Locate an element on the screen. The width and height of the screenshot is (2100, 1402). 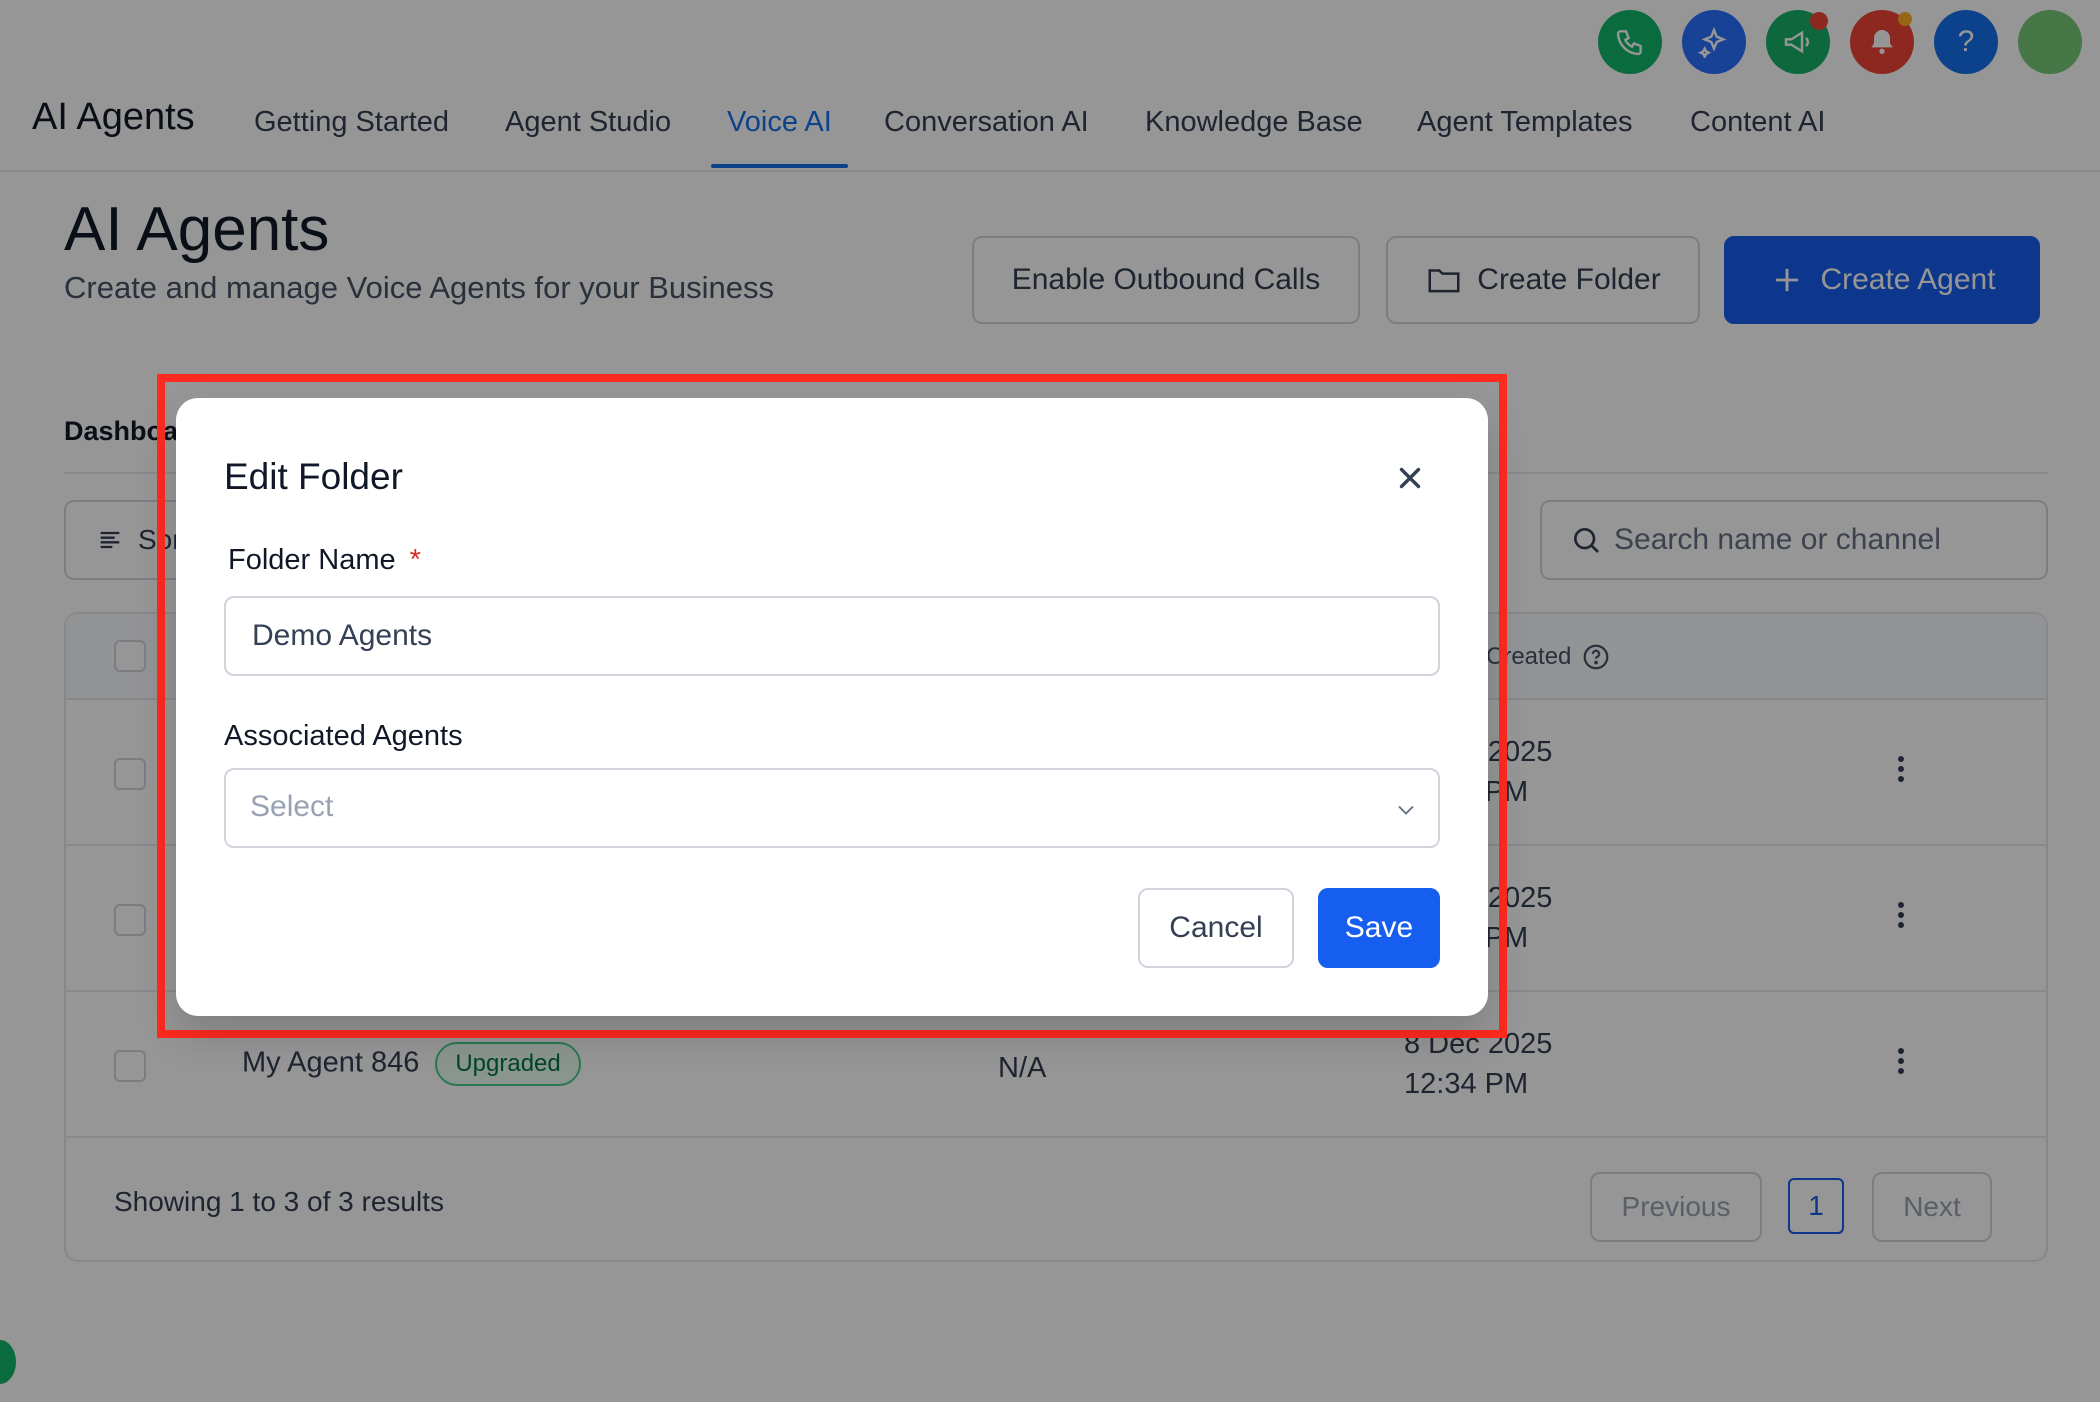
folder-name-label-text: Folder Name is located at coordinates (312, 560).